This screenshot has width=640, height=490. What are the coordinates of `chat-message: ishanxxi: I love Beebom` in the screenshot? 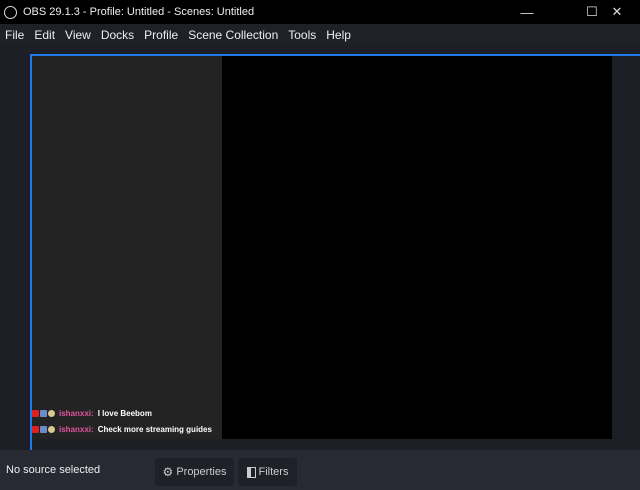 It's located at (92, 413).